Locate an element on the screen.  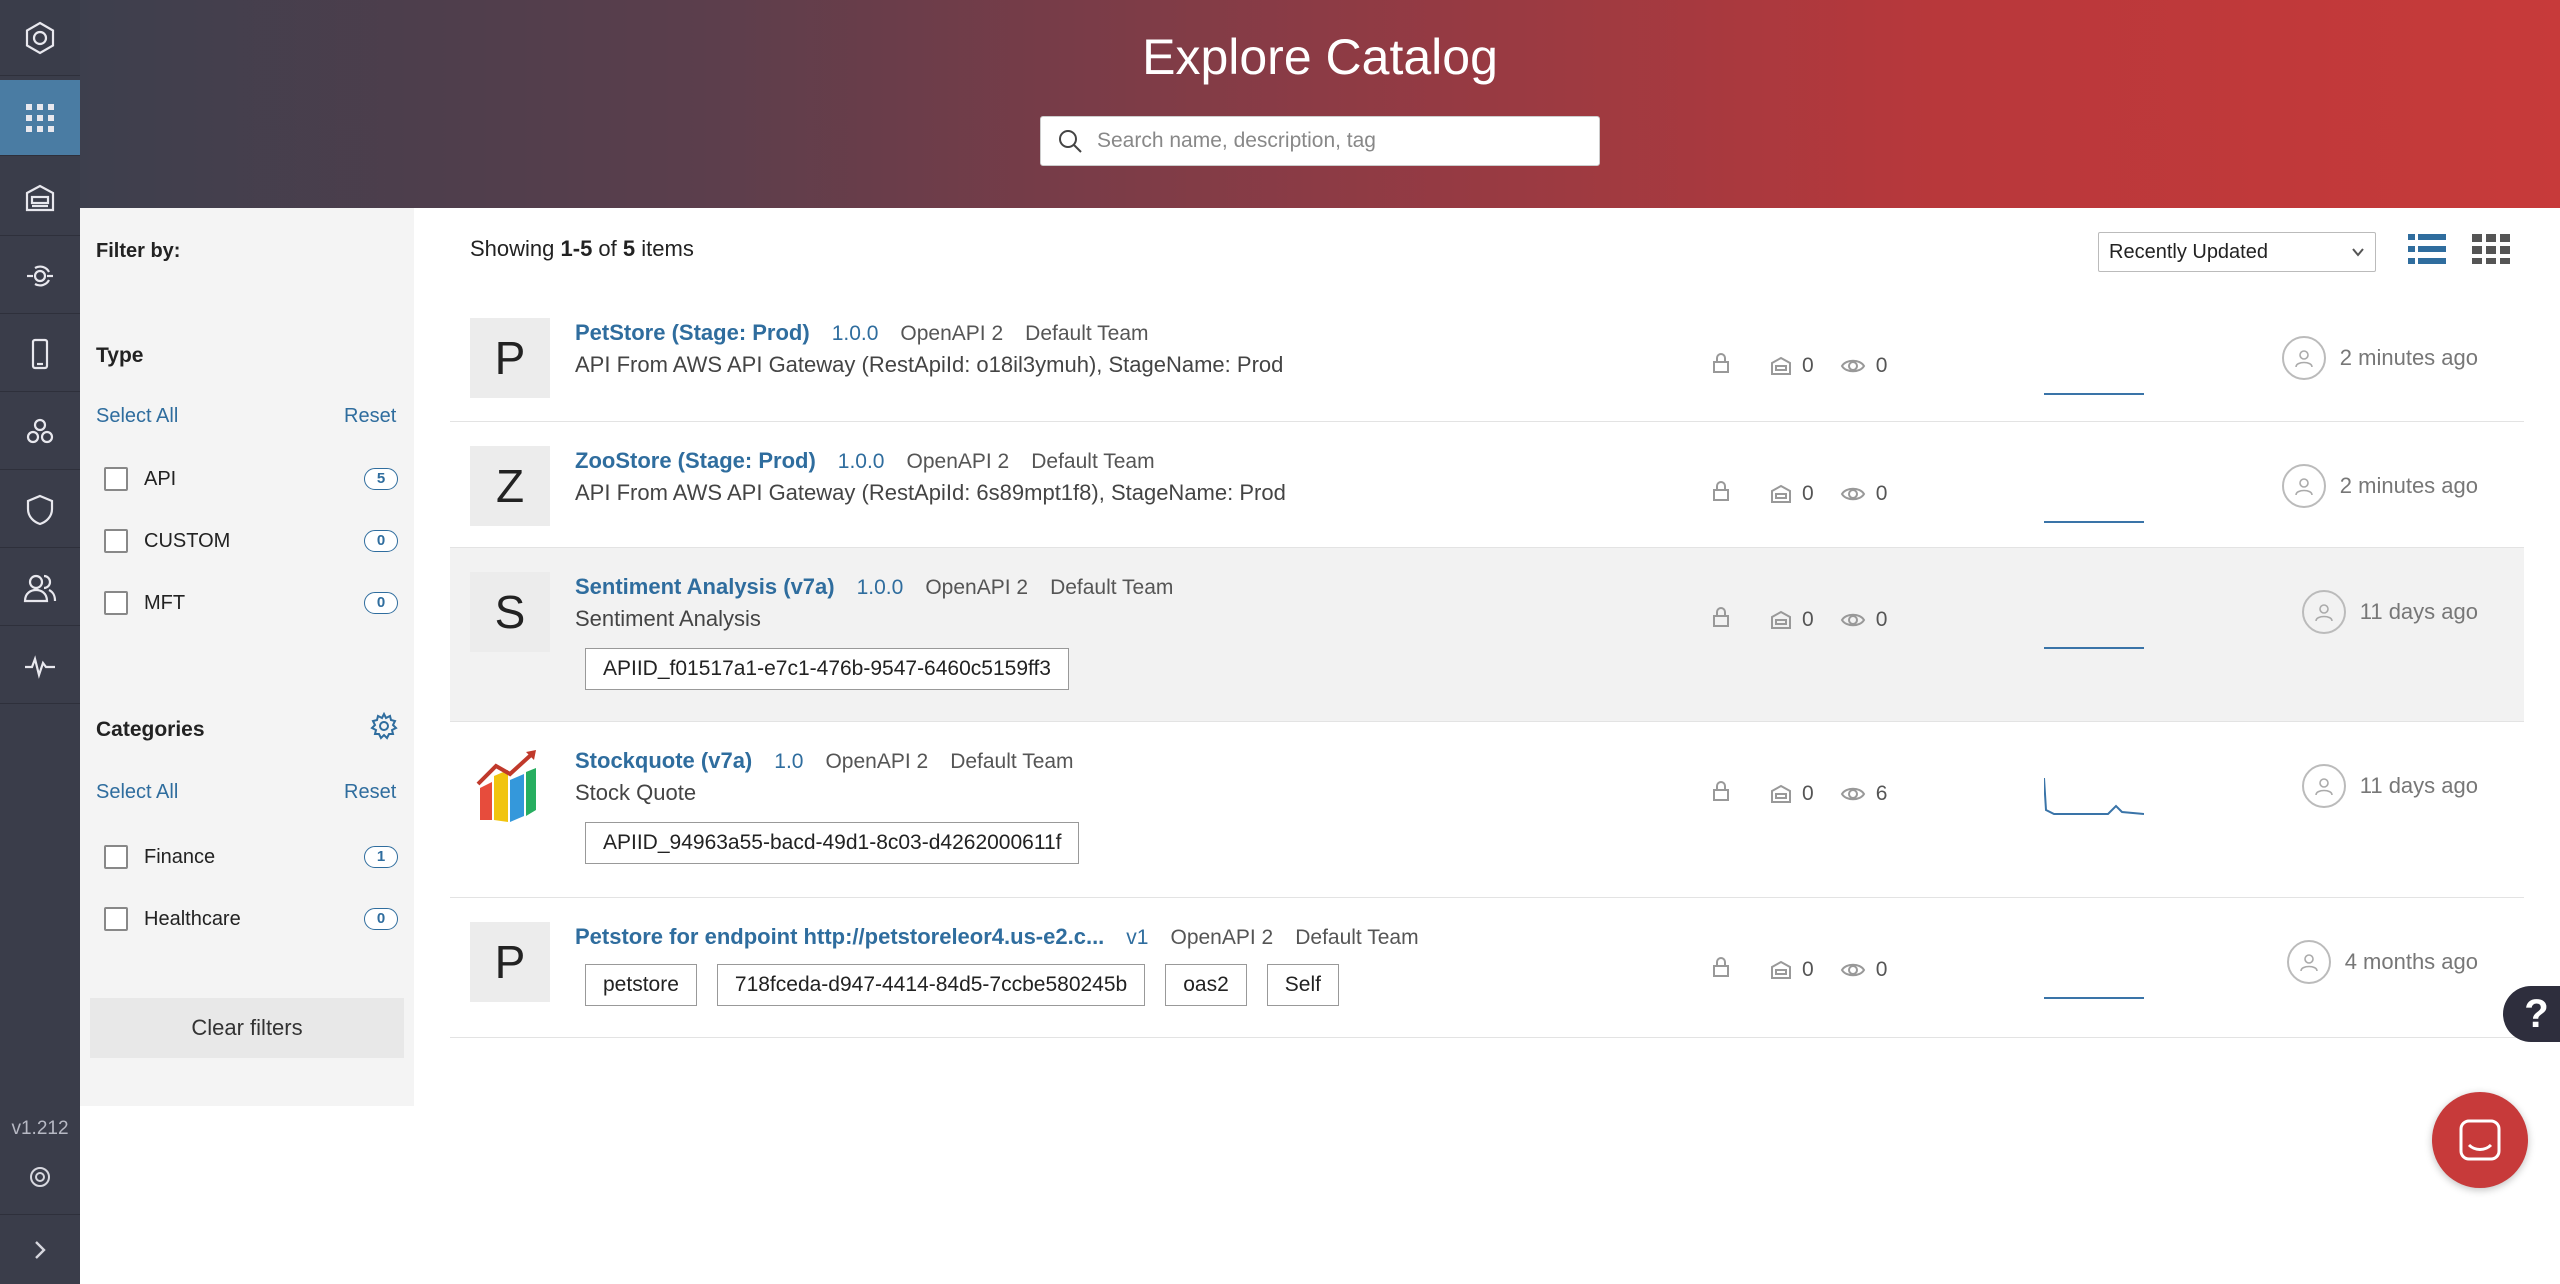
showing-range: 1-5 is located at coordinates (576, 248).